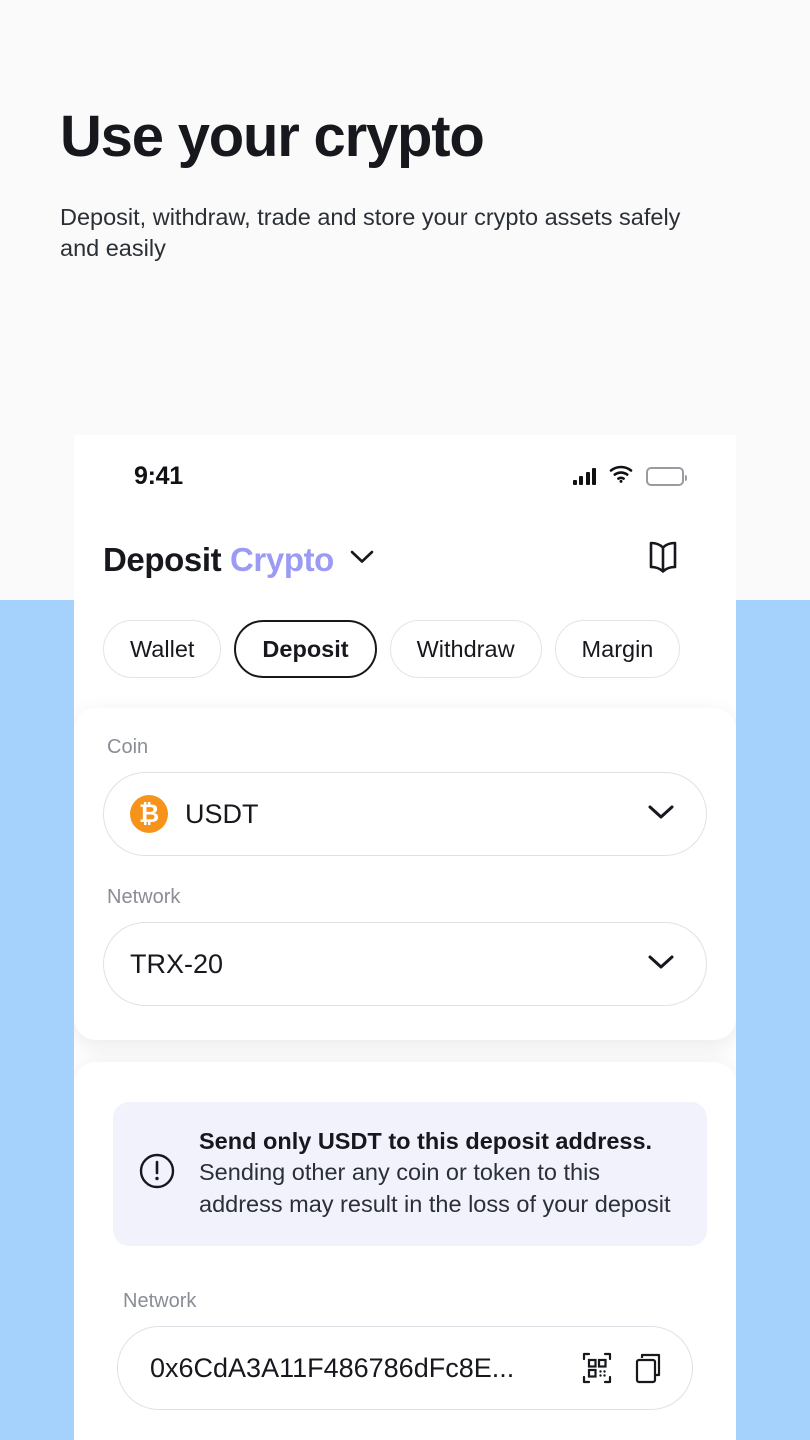  Describe the element at coordinates (272, 136) in the screenshot. I see `page-title: Use your crypto` at that location.